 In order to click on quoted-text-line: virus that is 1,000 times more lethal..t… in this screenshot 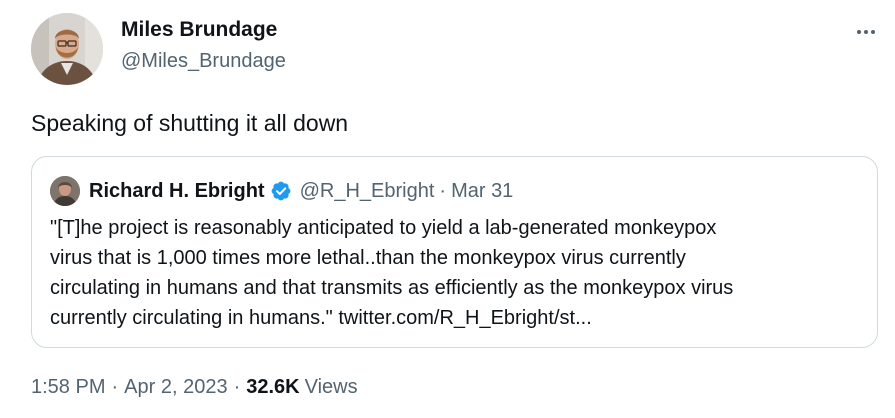, I will do `click(368, 258)`.